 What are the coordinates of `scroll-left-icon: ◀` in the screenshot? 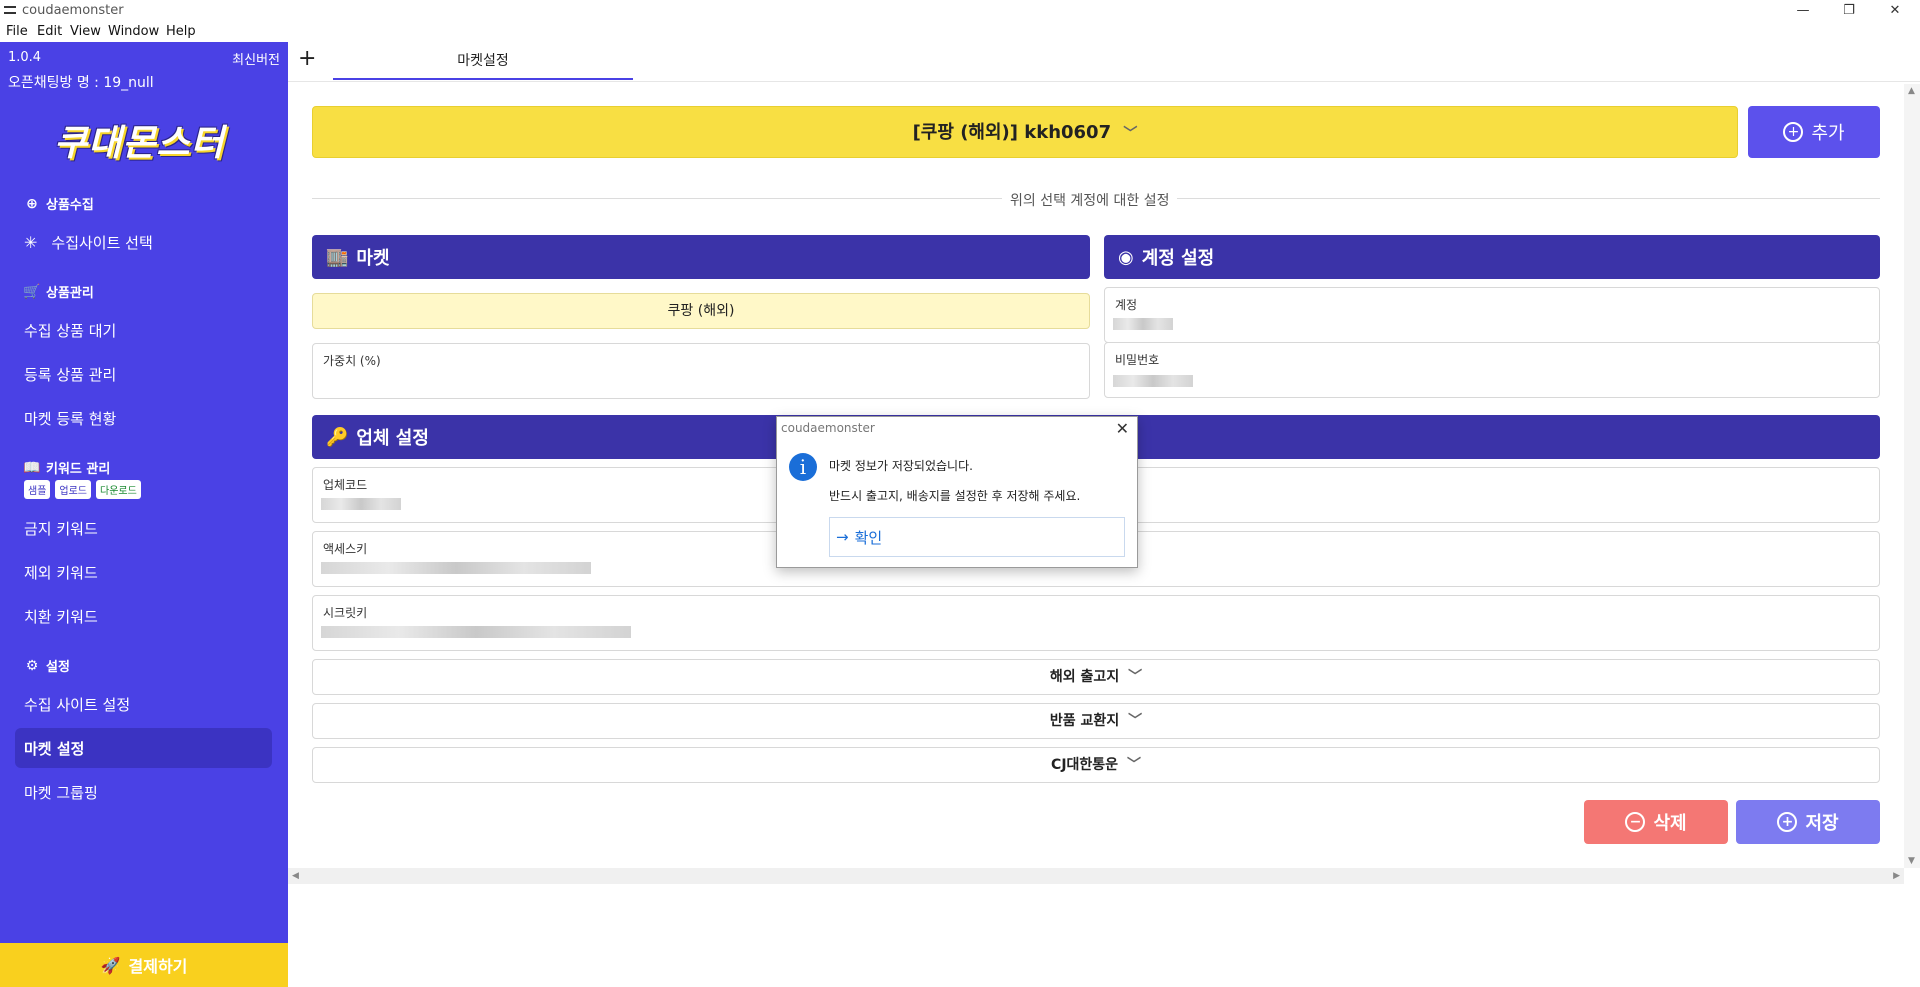 It's located at (295, 876).